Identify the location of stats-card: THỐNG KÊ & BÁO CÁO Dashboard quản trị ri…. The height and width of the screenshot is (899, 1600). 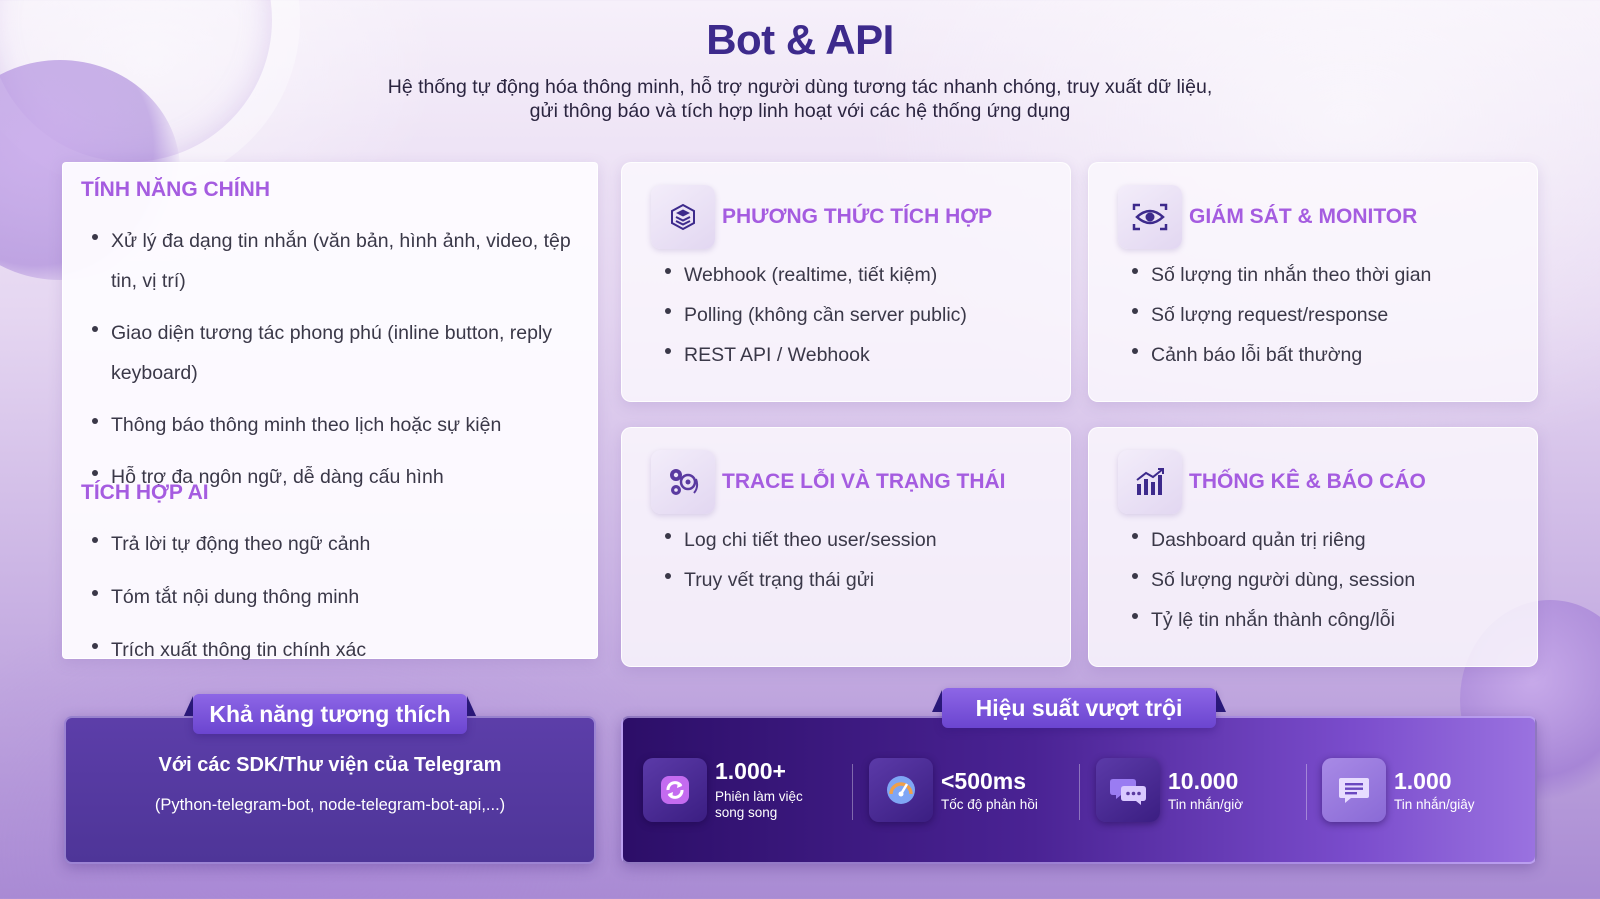
(1313, 547).